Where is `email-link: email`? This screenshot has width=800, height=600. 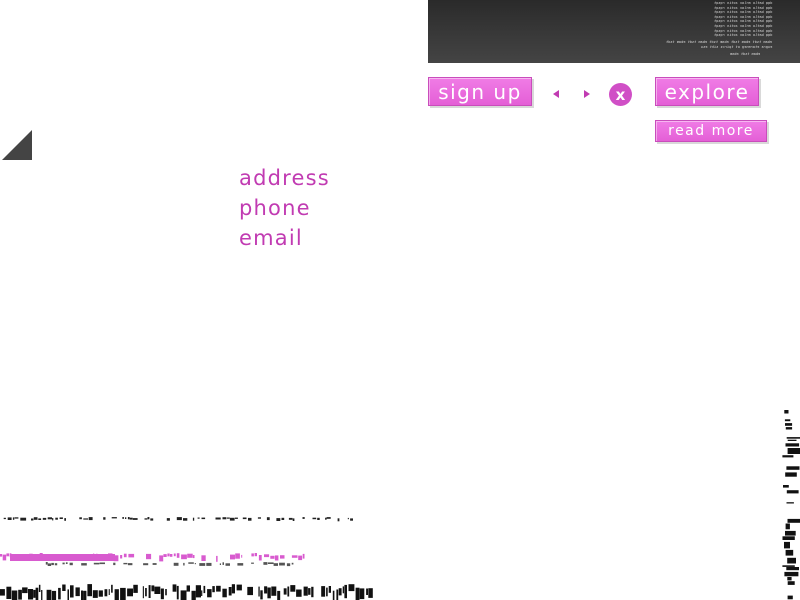
email-link: email is located at coordinates (271, 238).